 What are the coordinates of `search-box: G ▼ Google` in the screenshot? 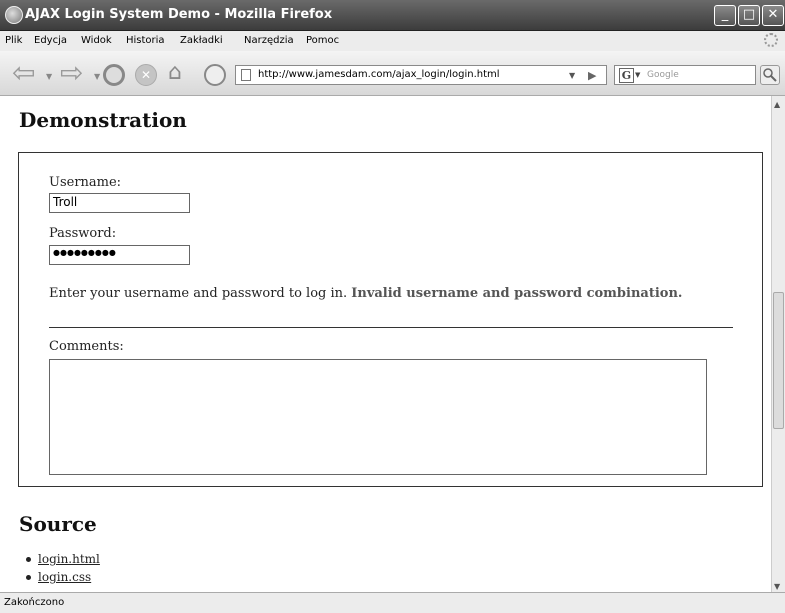 It's located at (685, 75).